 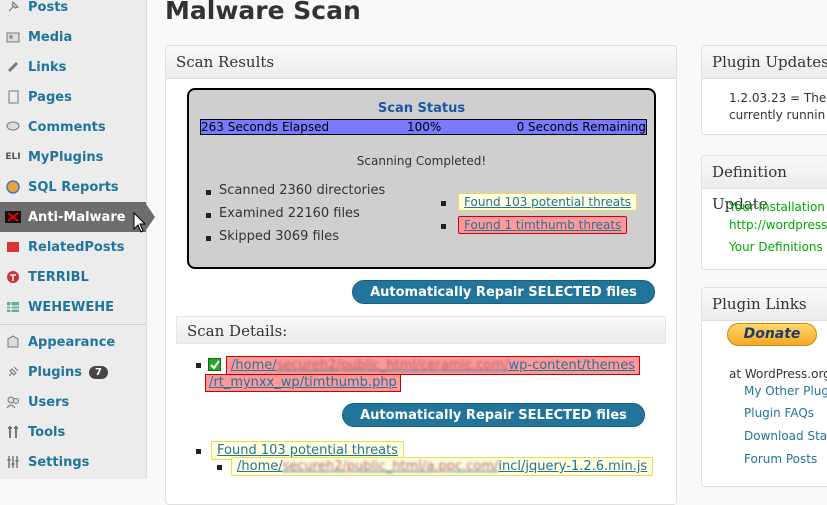 I want to click on sidebar-item-tools: Tools, so click(x=73, y=432).